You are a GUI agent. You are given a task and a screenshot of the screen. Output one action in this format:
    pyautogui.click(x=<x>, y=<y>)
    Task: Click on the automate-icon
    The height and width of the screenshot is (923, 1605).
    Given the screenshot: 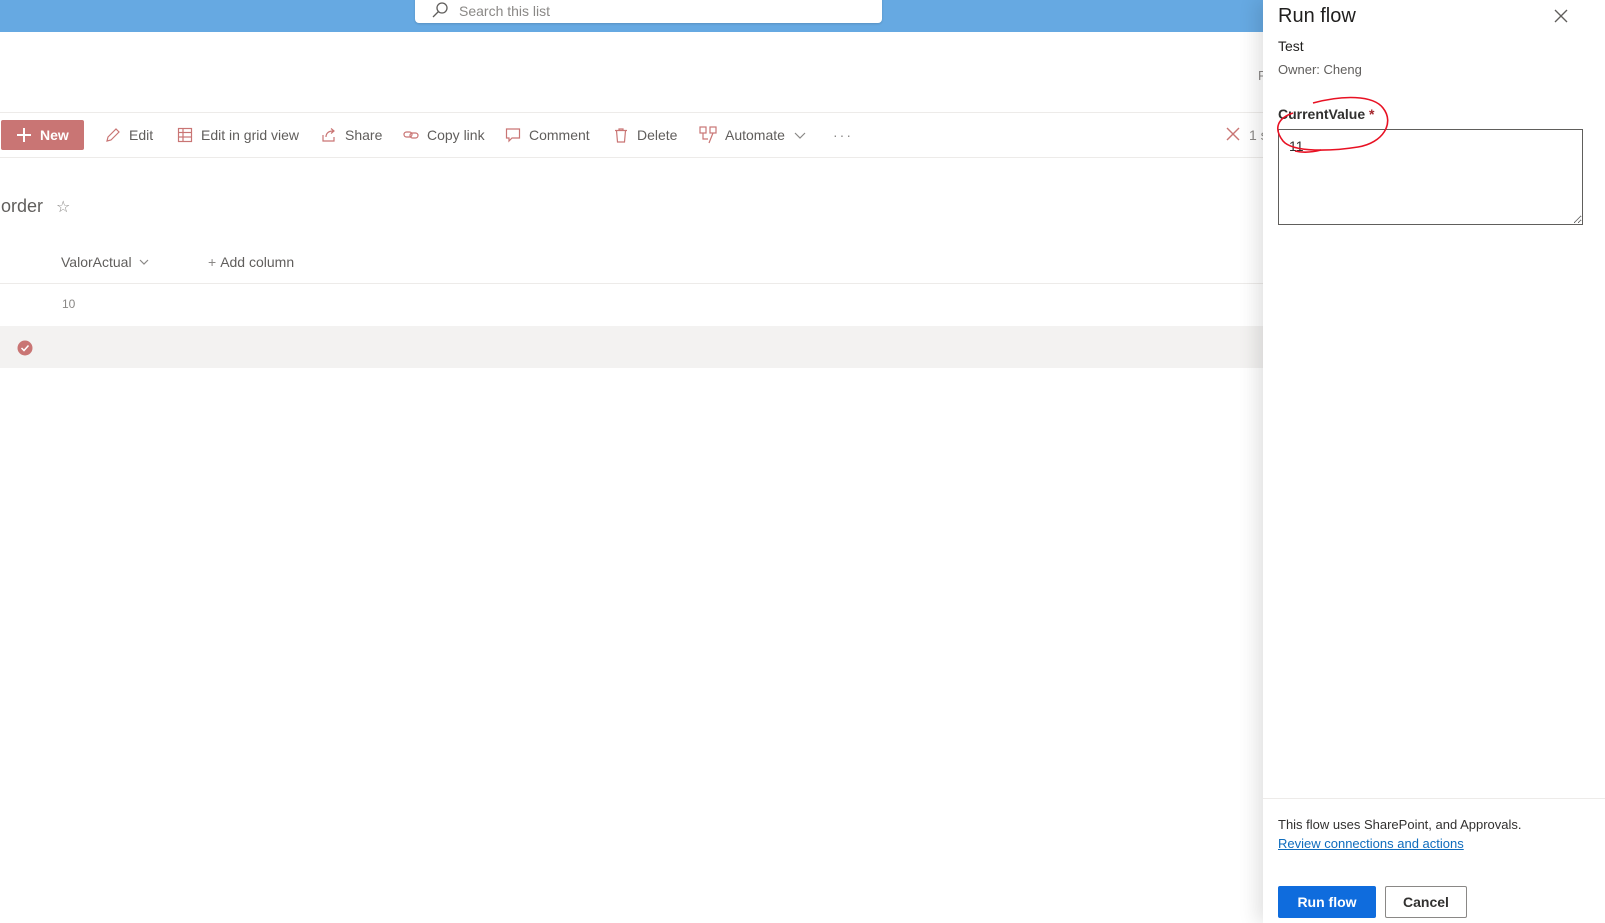 What is the action you would take?
    pyautogui.click(x=708, y=135)
    